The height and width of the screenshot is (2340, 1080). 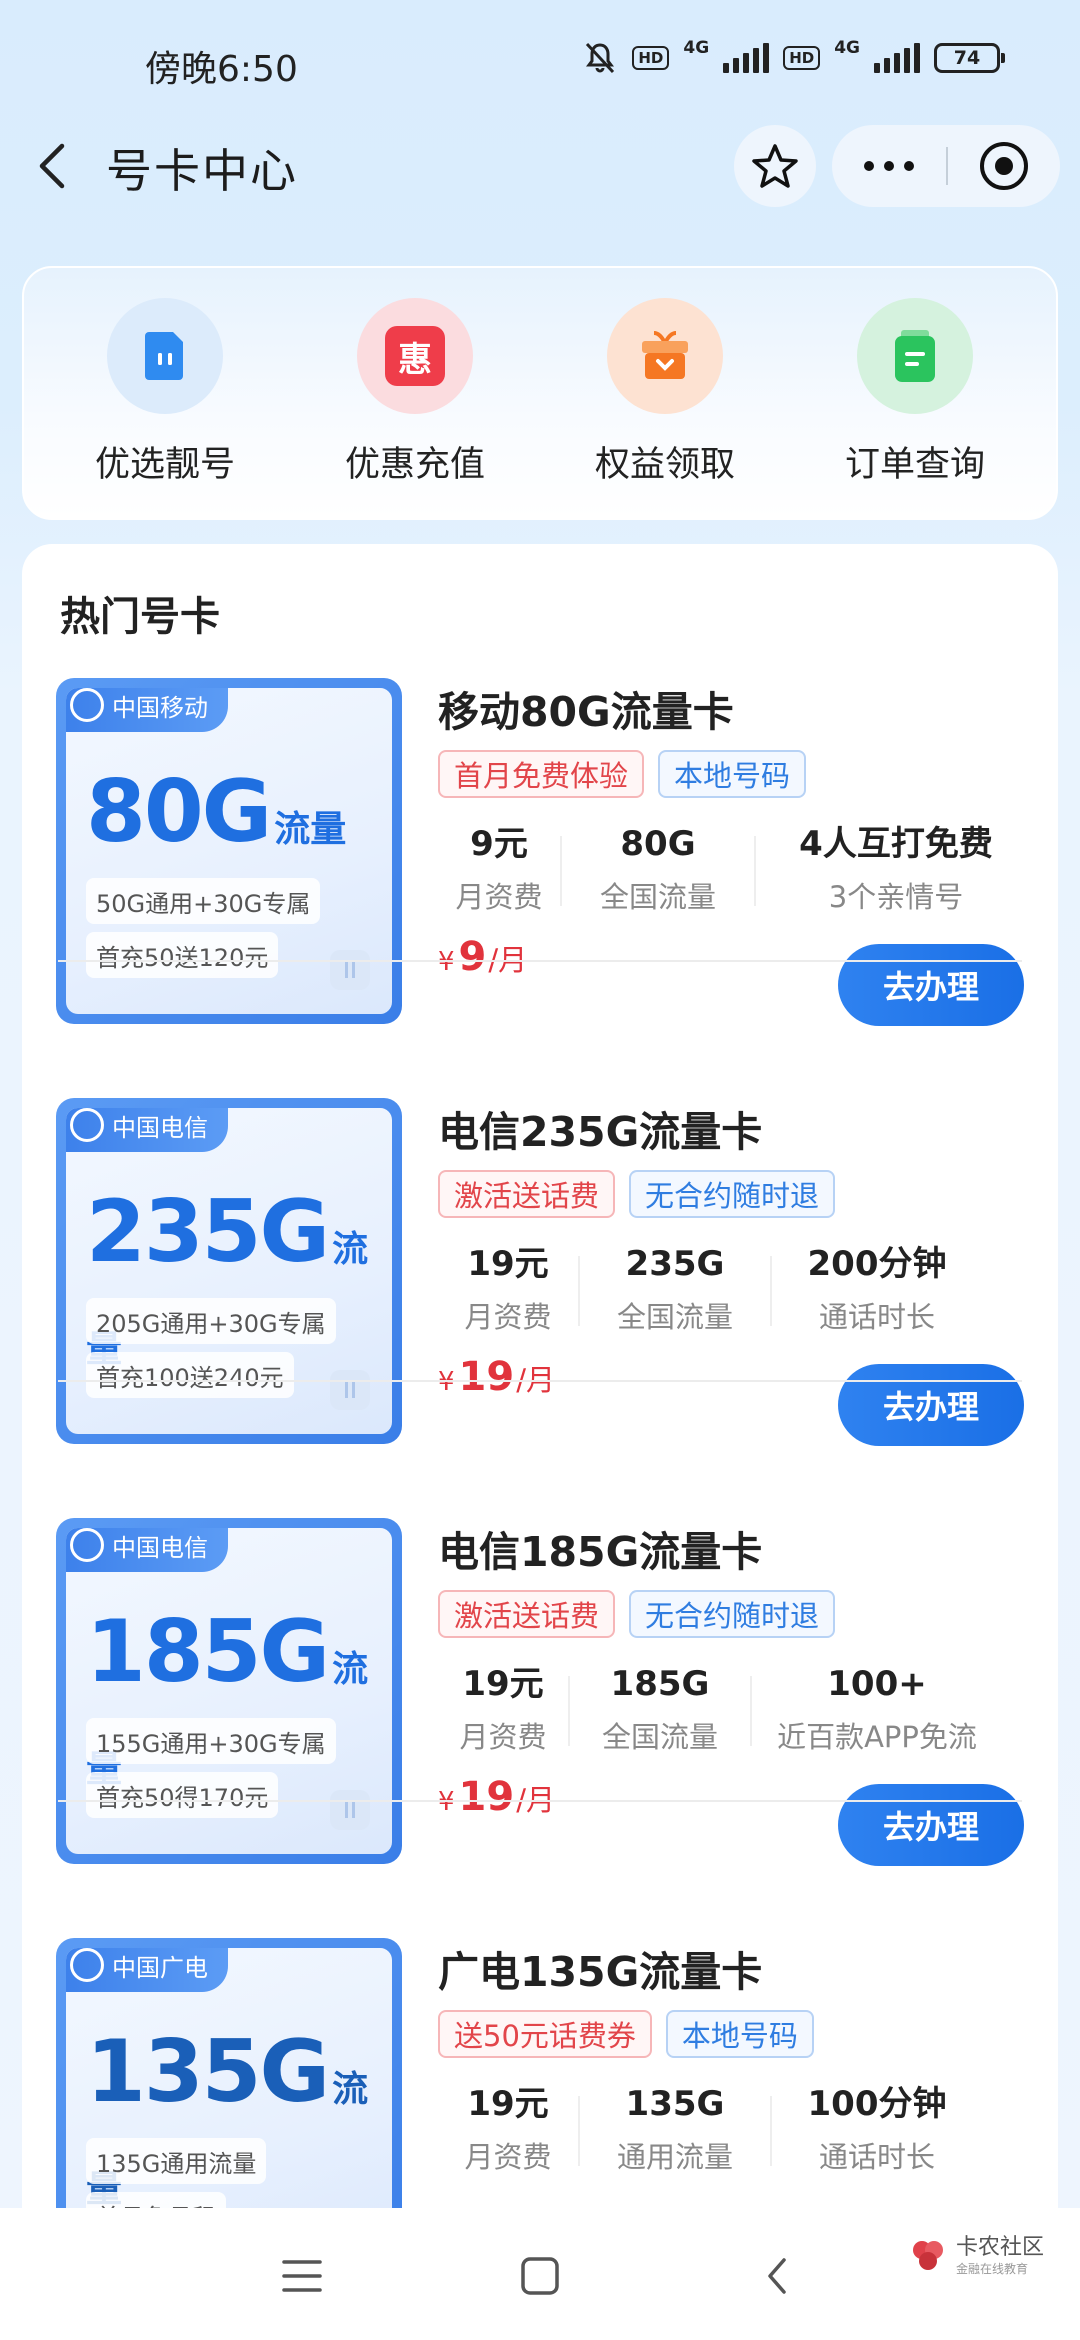 What do you see at coordinates (545, 2034) in the screenshot?
I see `product-tag: 送50元话费券` at bounding box center [545, 2034].